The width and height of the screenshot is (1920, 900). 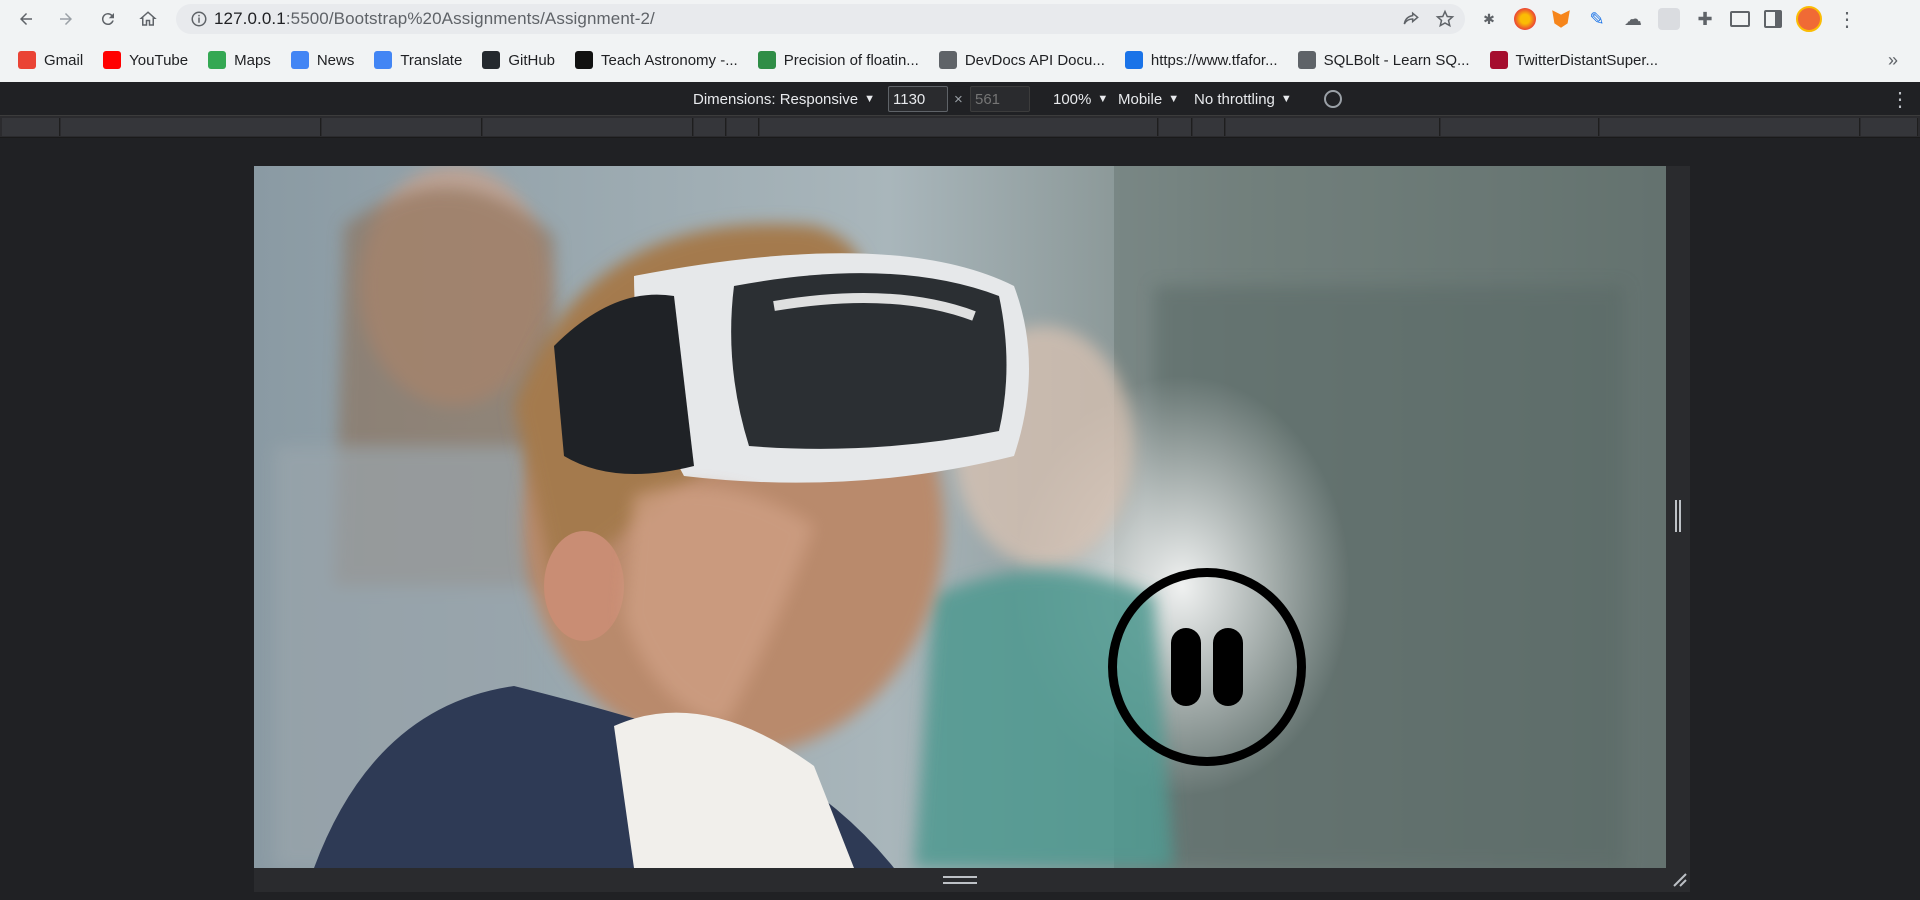 I want to click on bookmark-item: YouTube, so click(x=145, y=60).